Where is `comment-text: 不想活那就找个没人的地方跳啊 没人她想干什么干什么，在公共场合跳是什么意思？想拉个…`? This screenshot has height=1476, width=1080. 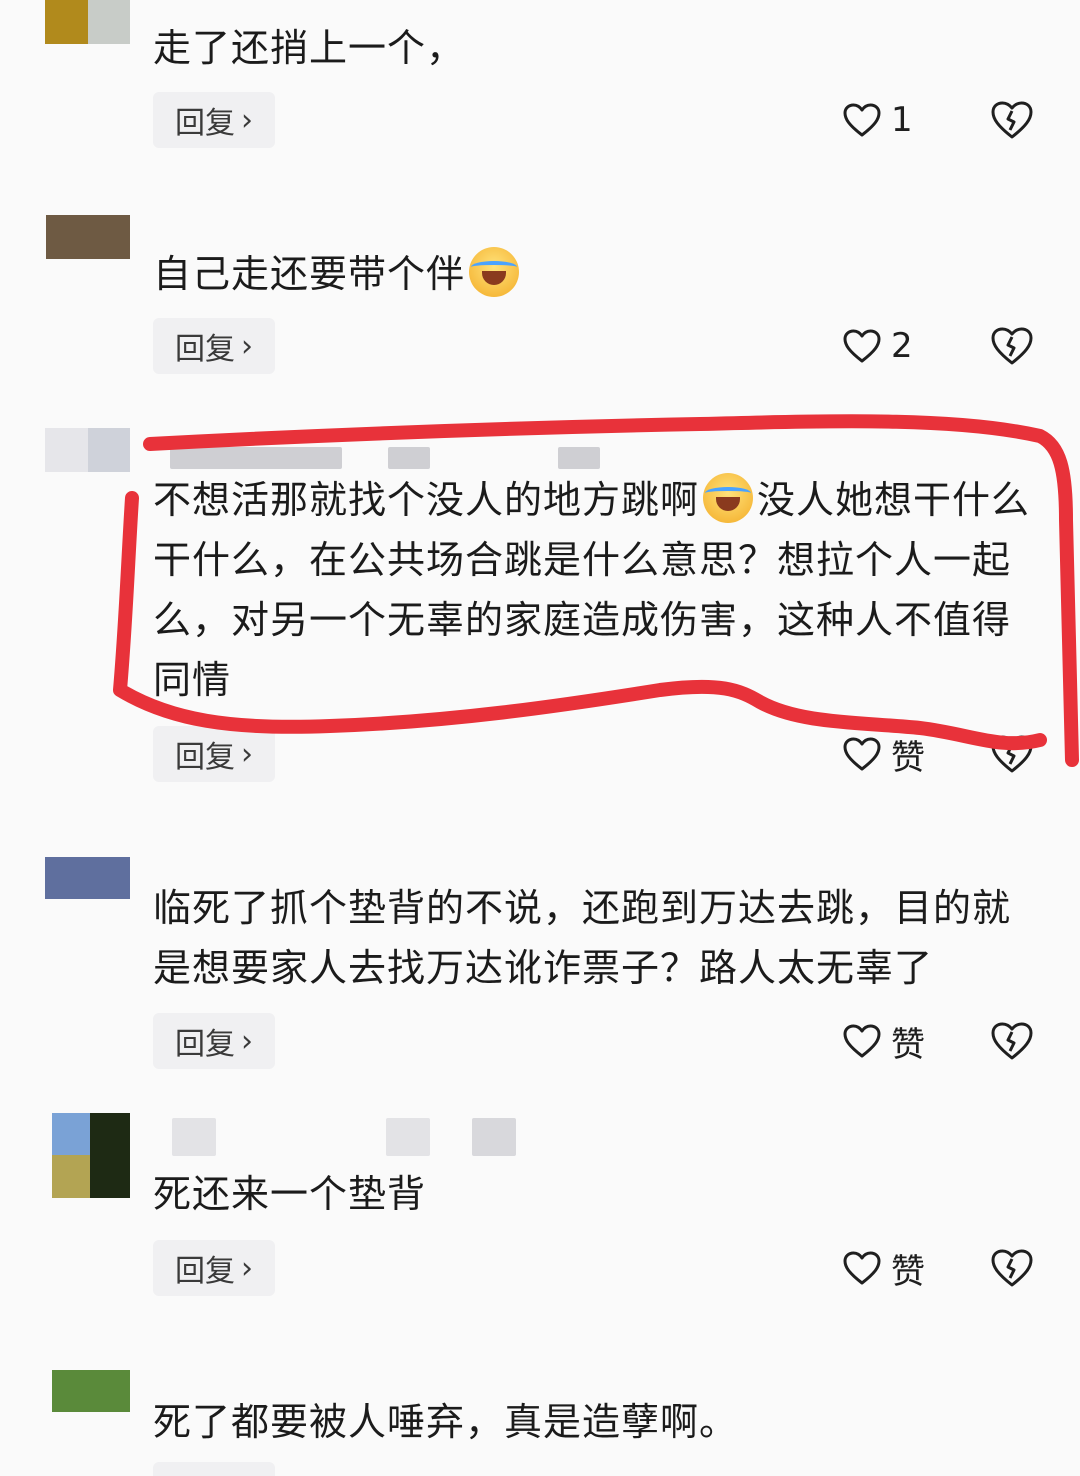
comment-text: 不想活那就找个没人的地方跳啊 没人她想干什么干什么，在公共场合跳是什么意思？想拉个… is located at coordinates (593, 590).